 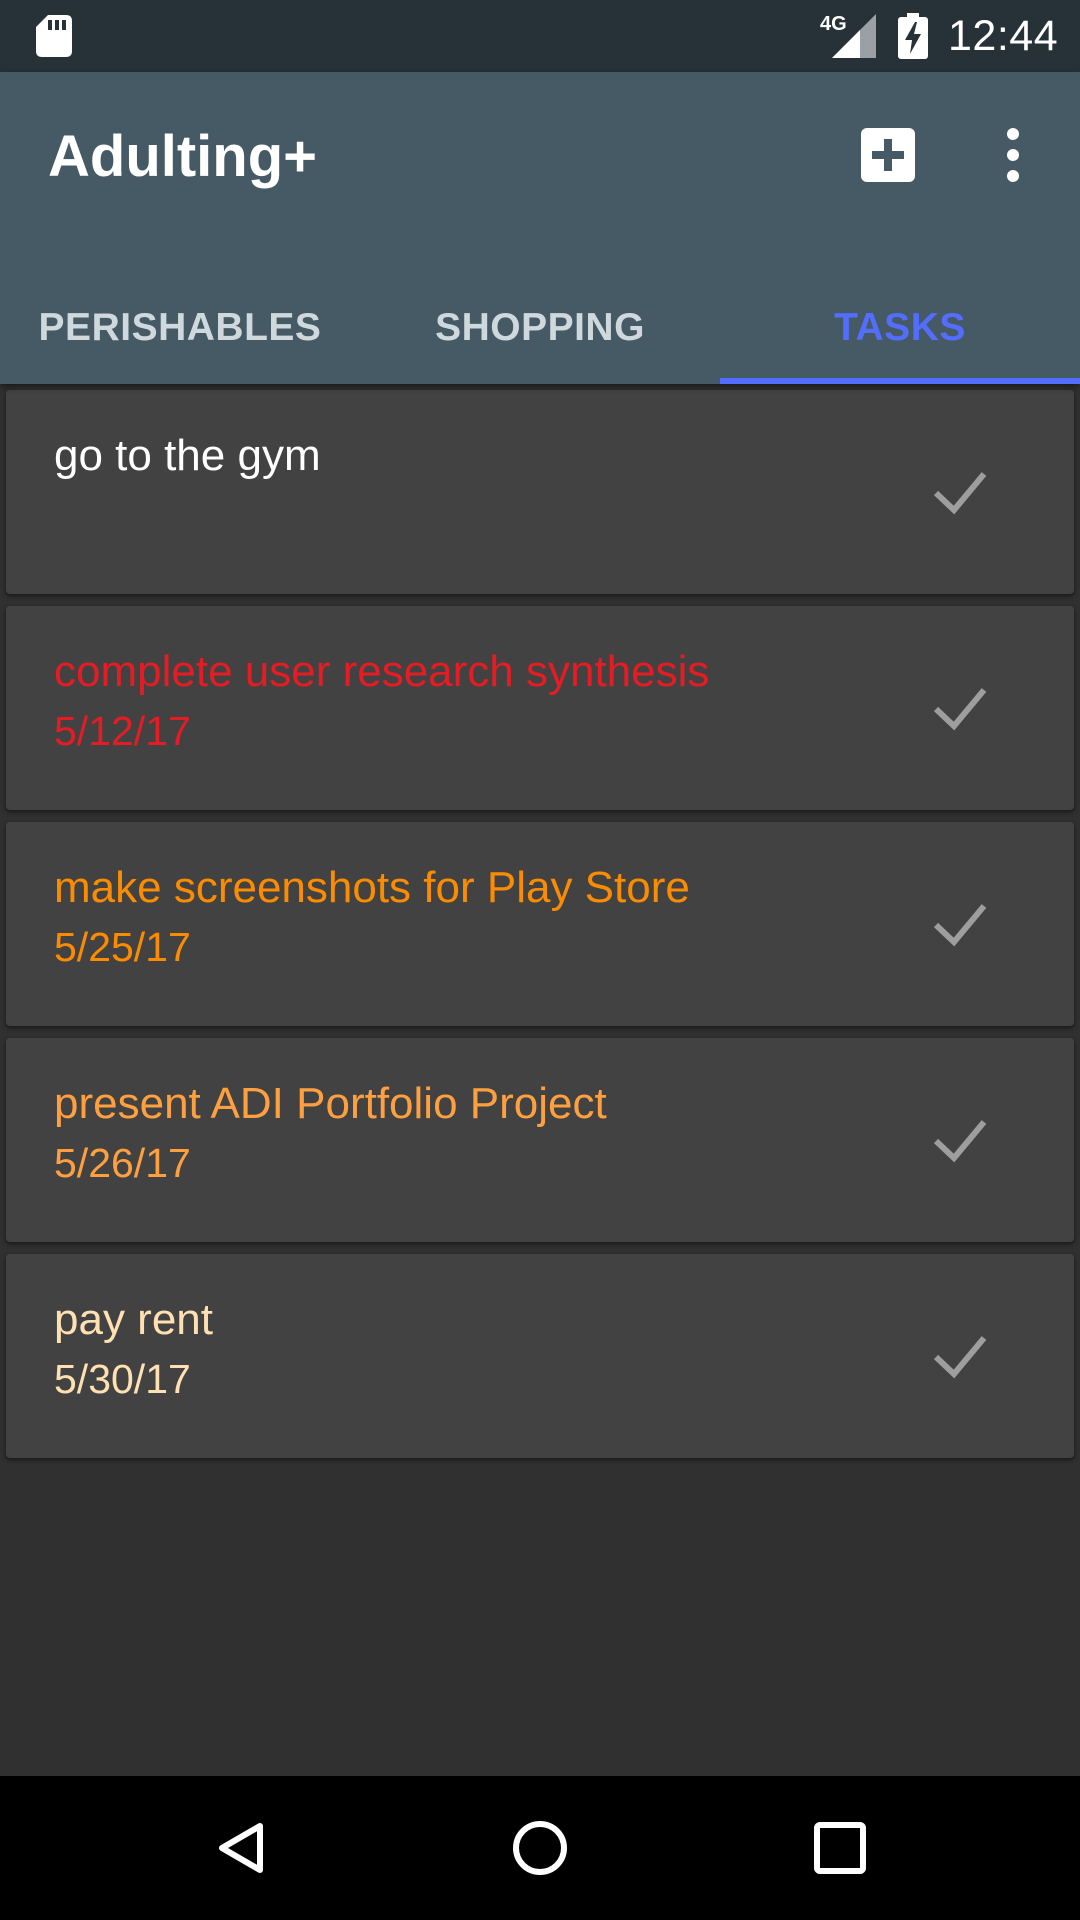 I want to click on status-bar: 4G 12:44, so click(x=540, y=36).